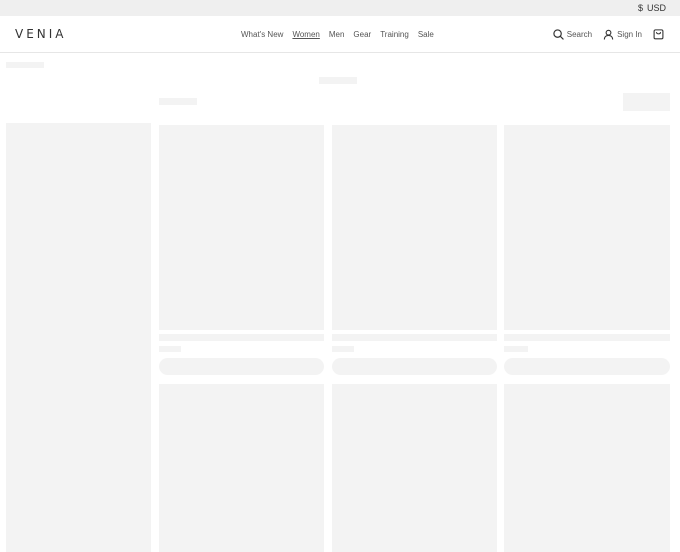  What do you see at coordinates (646, 102) in the screenshot?
I see `sort-button-placeholder` at bounding box center [646, 102].